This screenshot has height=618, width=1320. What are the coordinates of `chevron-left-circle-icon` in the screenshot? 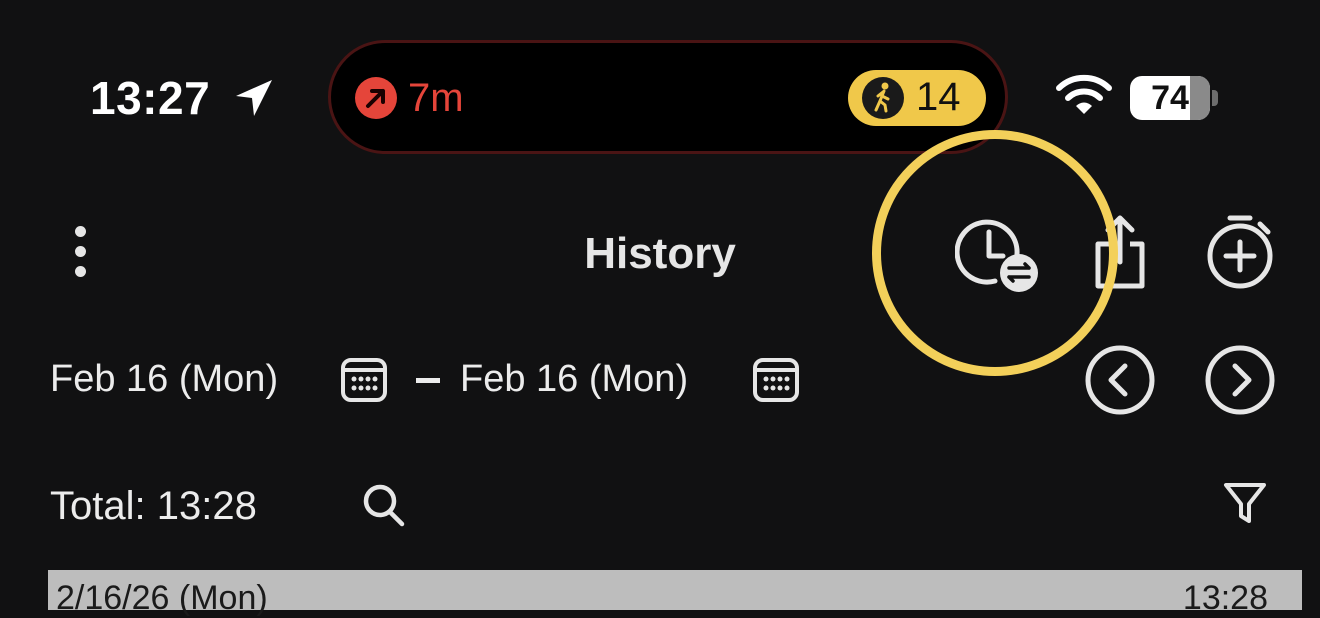 It's located at (1120, 380).